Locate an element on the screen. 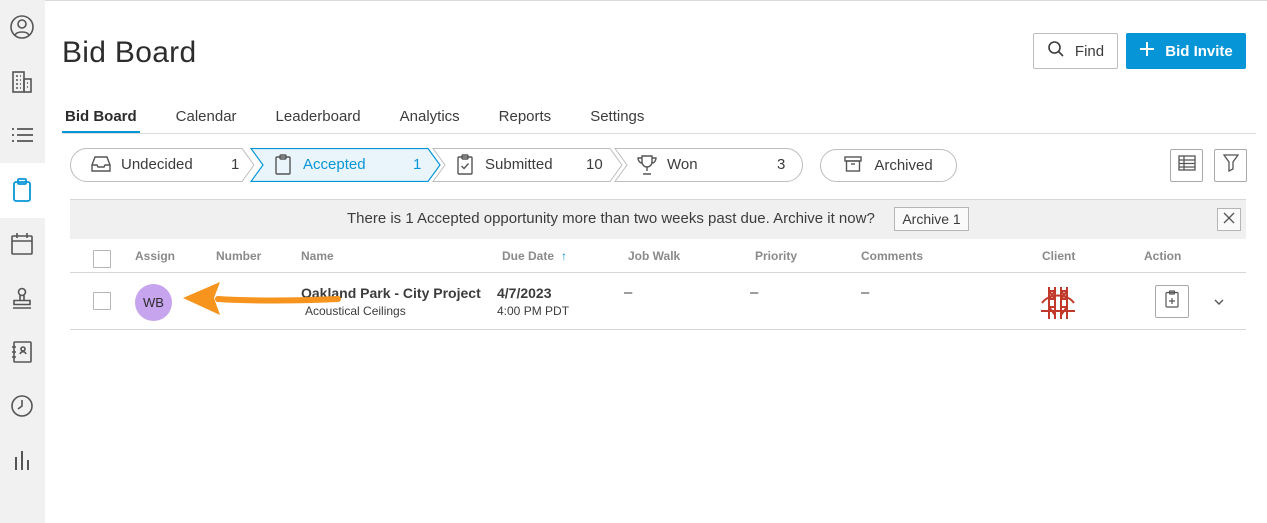 This screenshot has width=1267, height=523. profile-icon is located at coordinates (22, 27).